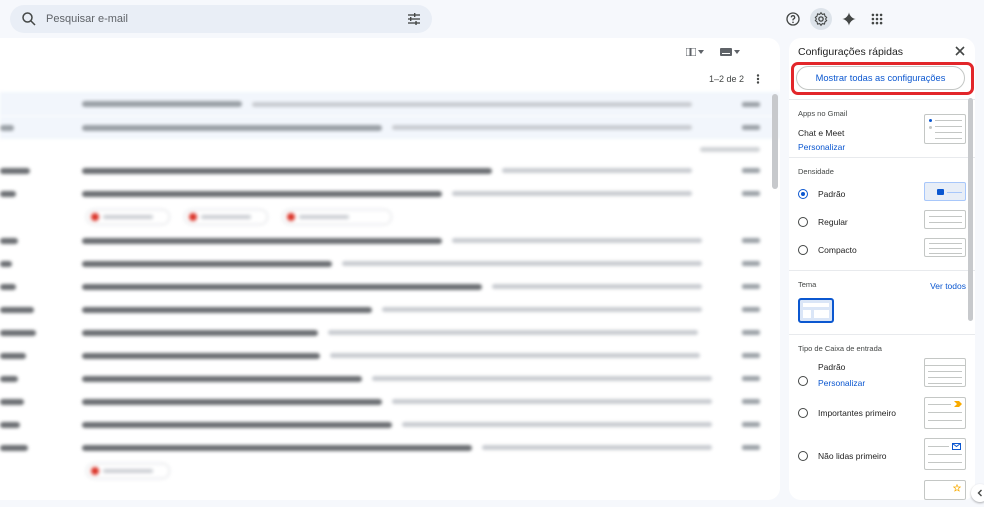 The width and height of the screenshot is (984, 507). What do you see at coordinates (775, 141) in the screenshot?
I see `mail-list-scrollbar` at bounding box center [775, 141].